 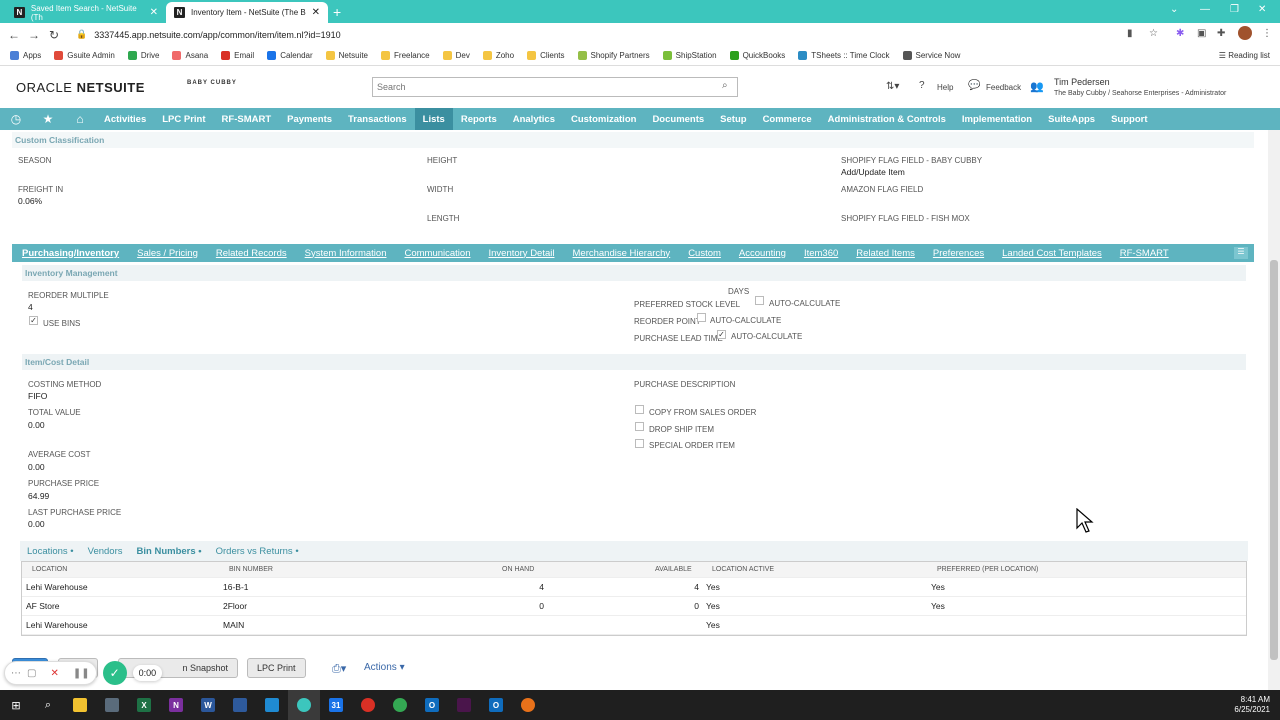 What do you see at coordinates (1262, 9) in the screenshot?
I see `window-close-icon: ✕` at bounding box center [1262, 9].